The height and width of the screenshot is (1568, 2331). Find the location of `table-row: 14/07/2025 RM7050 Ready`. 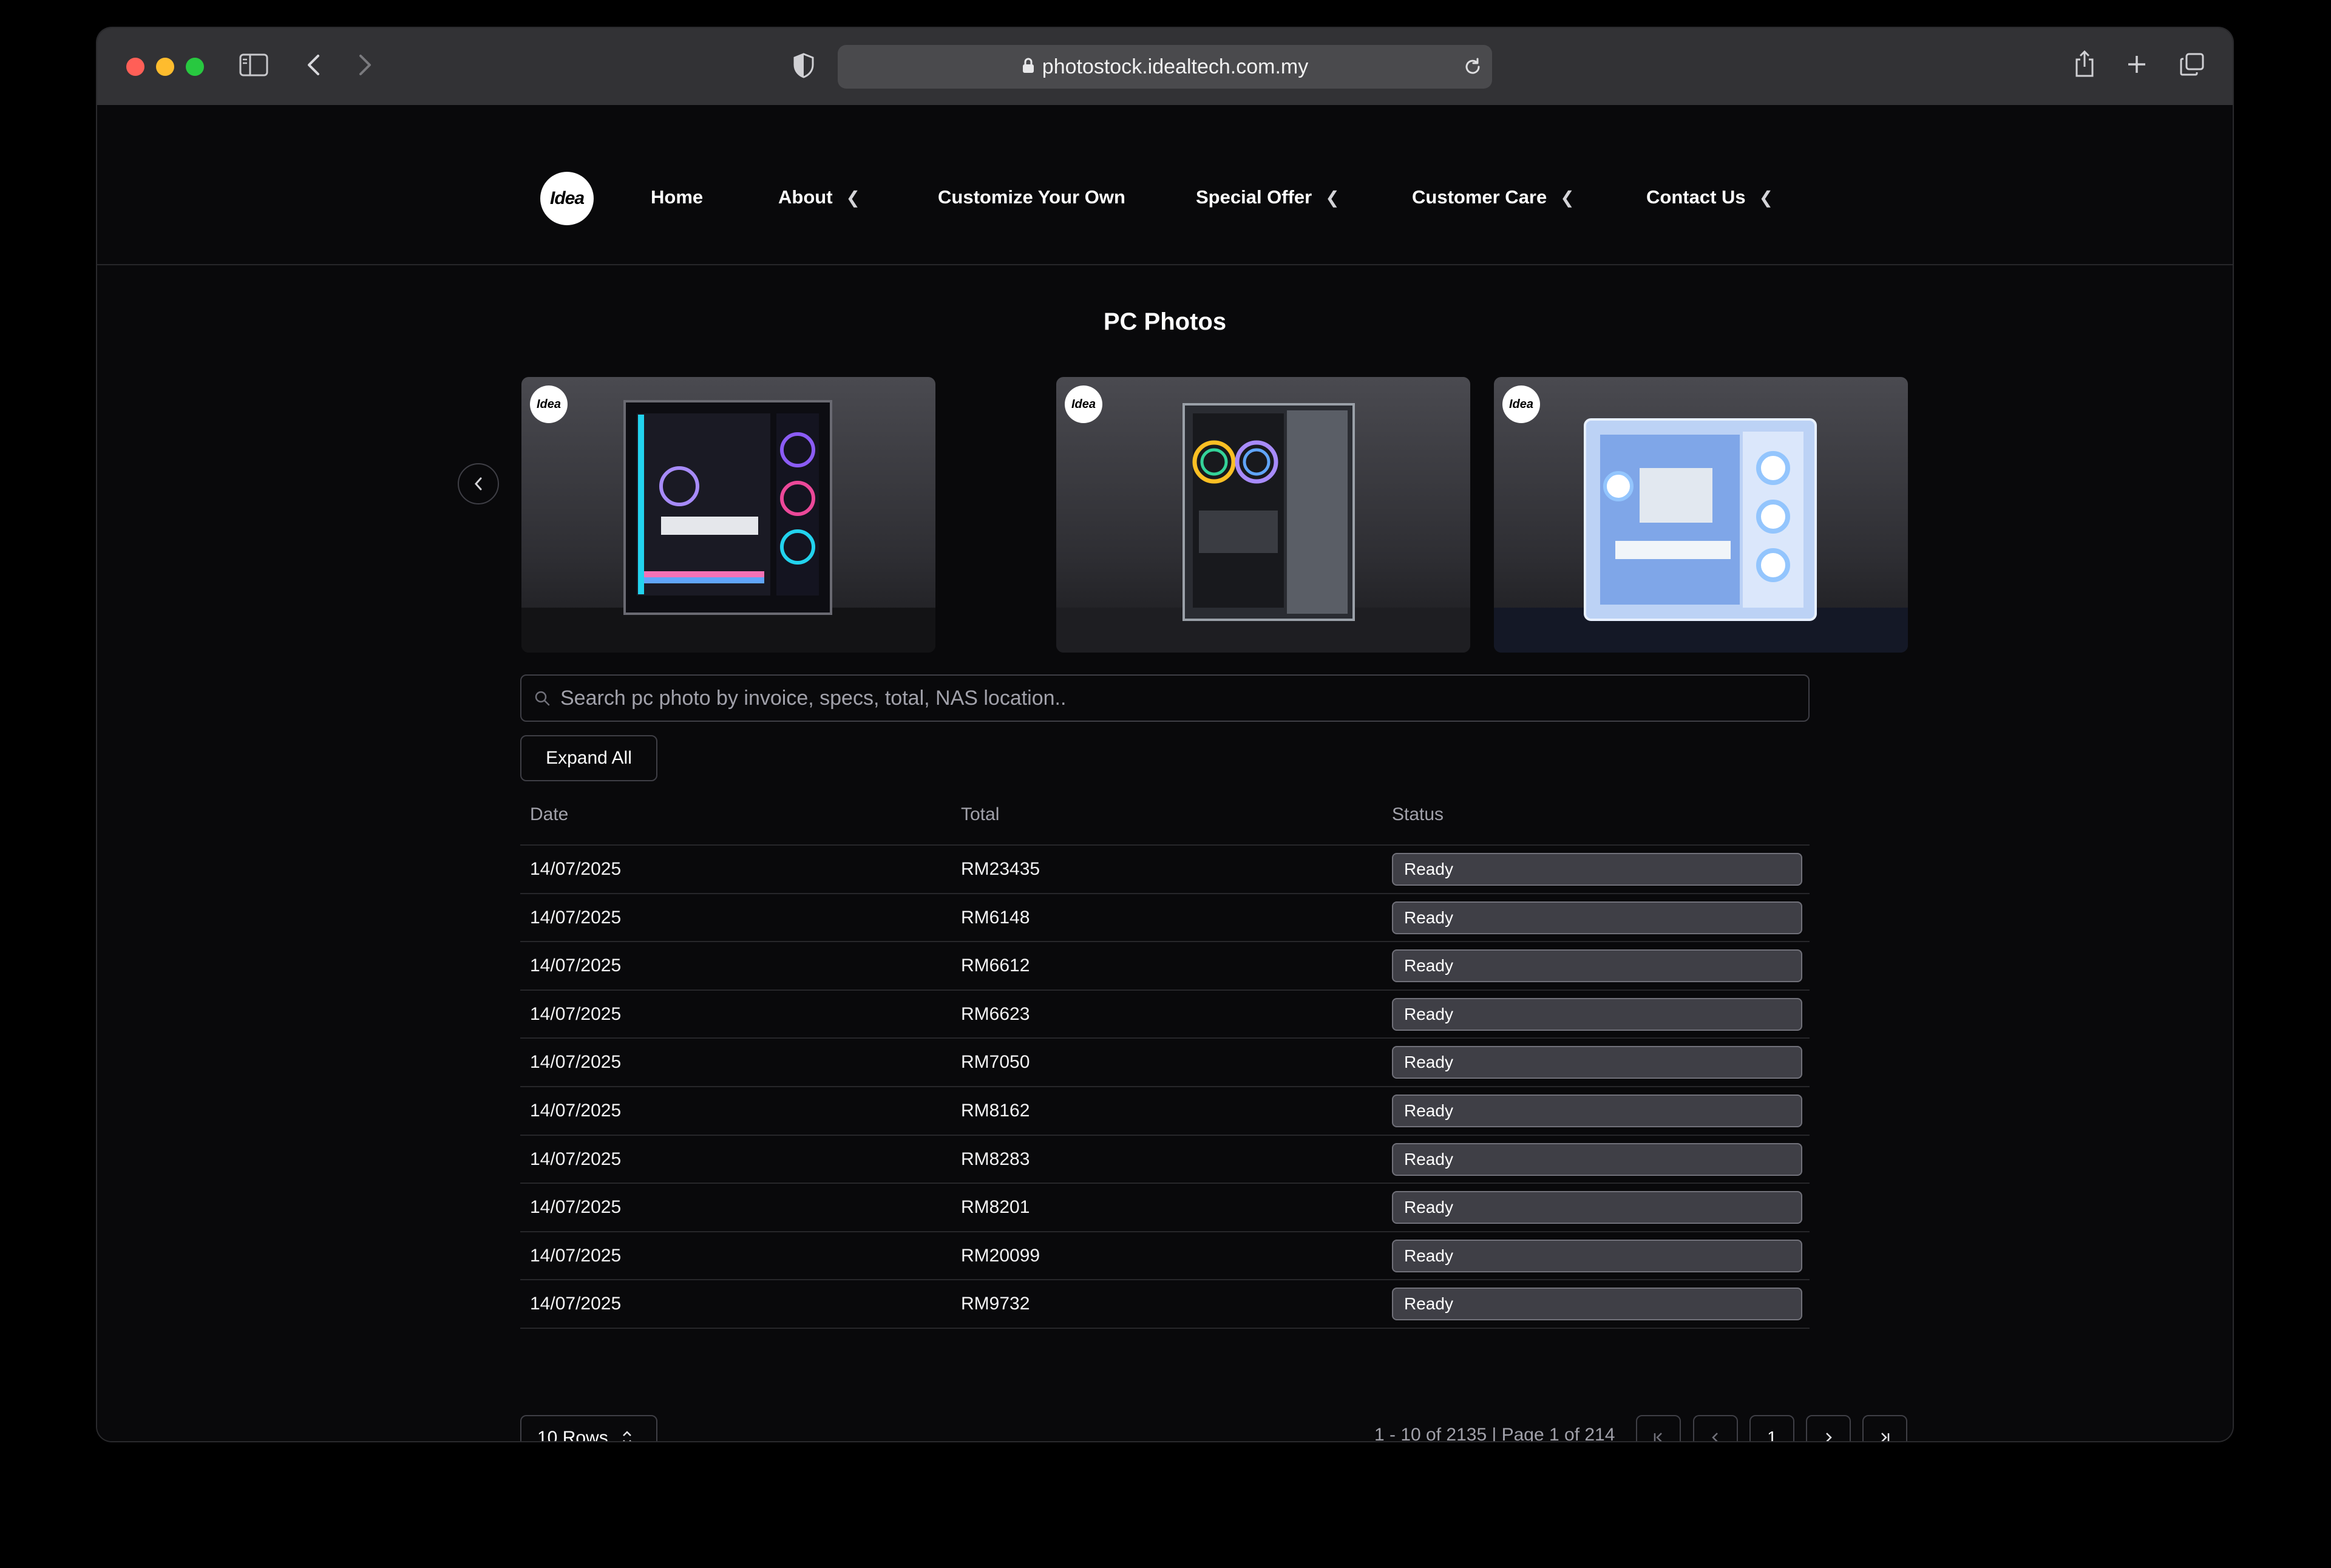

table-row: 14/07/2025 RM7050 Ready is located at coordinates (1165, 1063).